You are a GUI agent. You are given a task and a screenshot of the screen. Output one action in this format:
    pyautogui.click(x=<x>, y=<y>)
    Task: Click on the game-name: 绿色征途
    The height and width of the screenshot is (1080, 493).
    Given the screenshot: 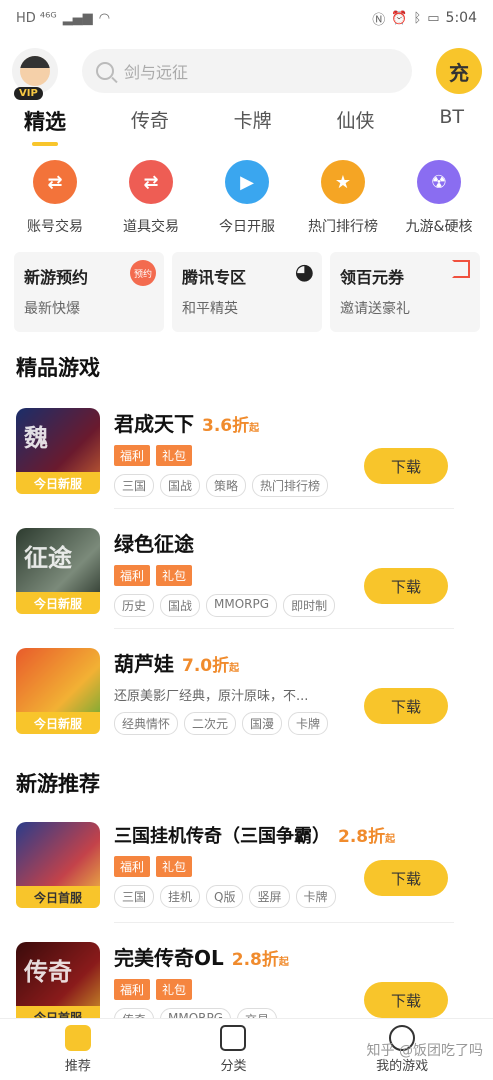 What is the action you would take?
    pyautogui.click(x=154, y=544)
    